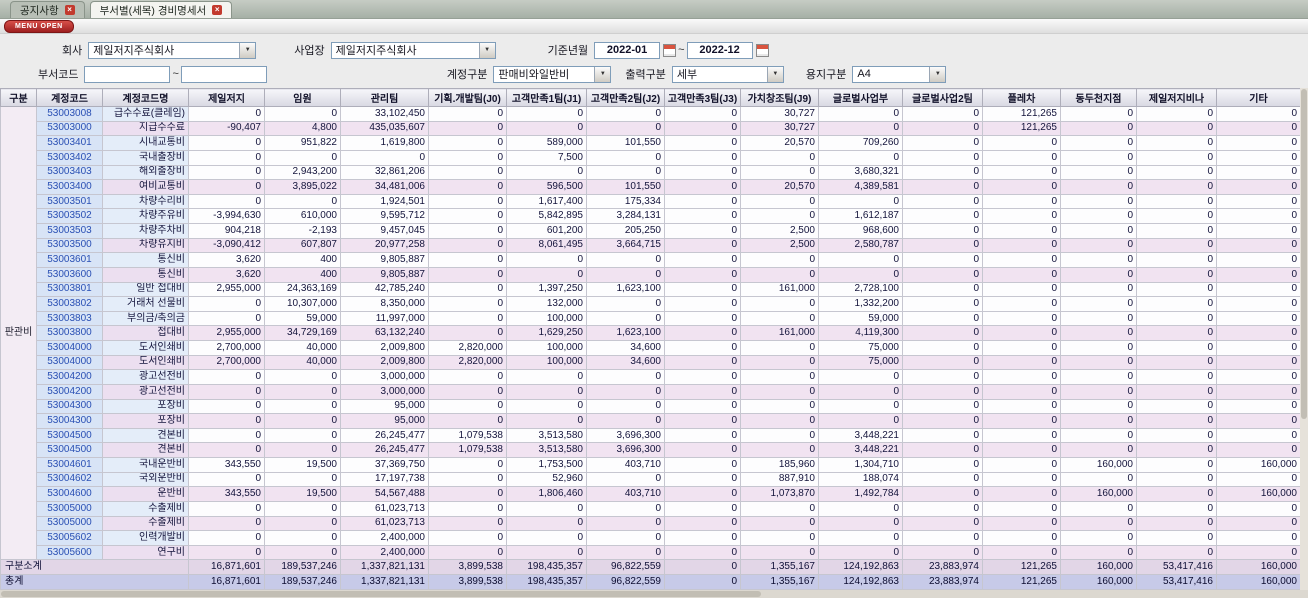 This screenshot has width=1308, height=598. I want to click on period-to-input: 2022-12, so click(719, 50).